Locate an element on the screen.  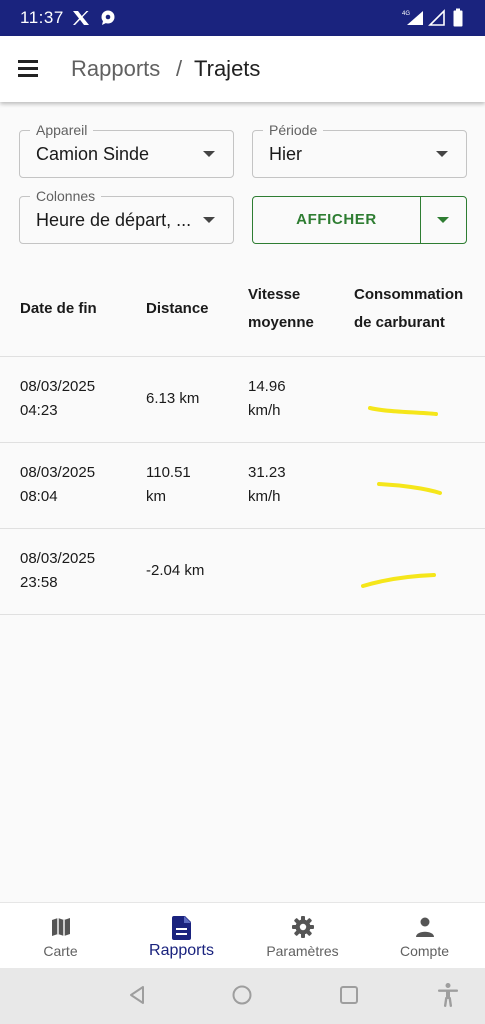
row-speed: 31.23 is located at coordinates (267, 472).